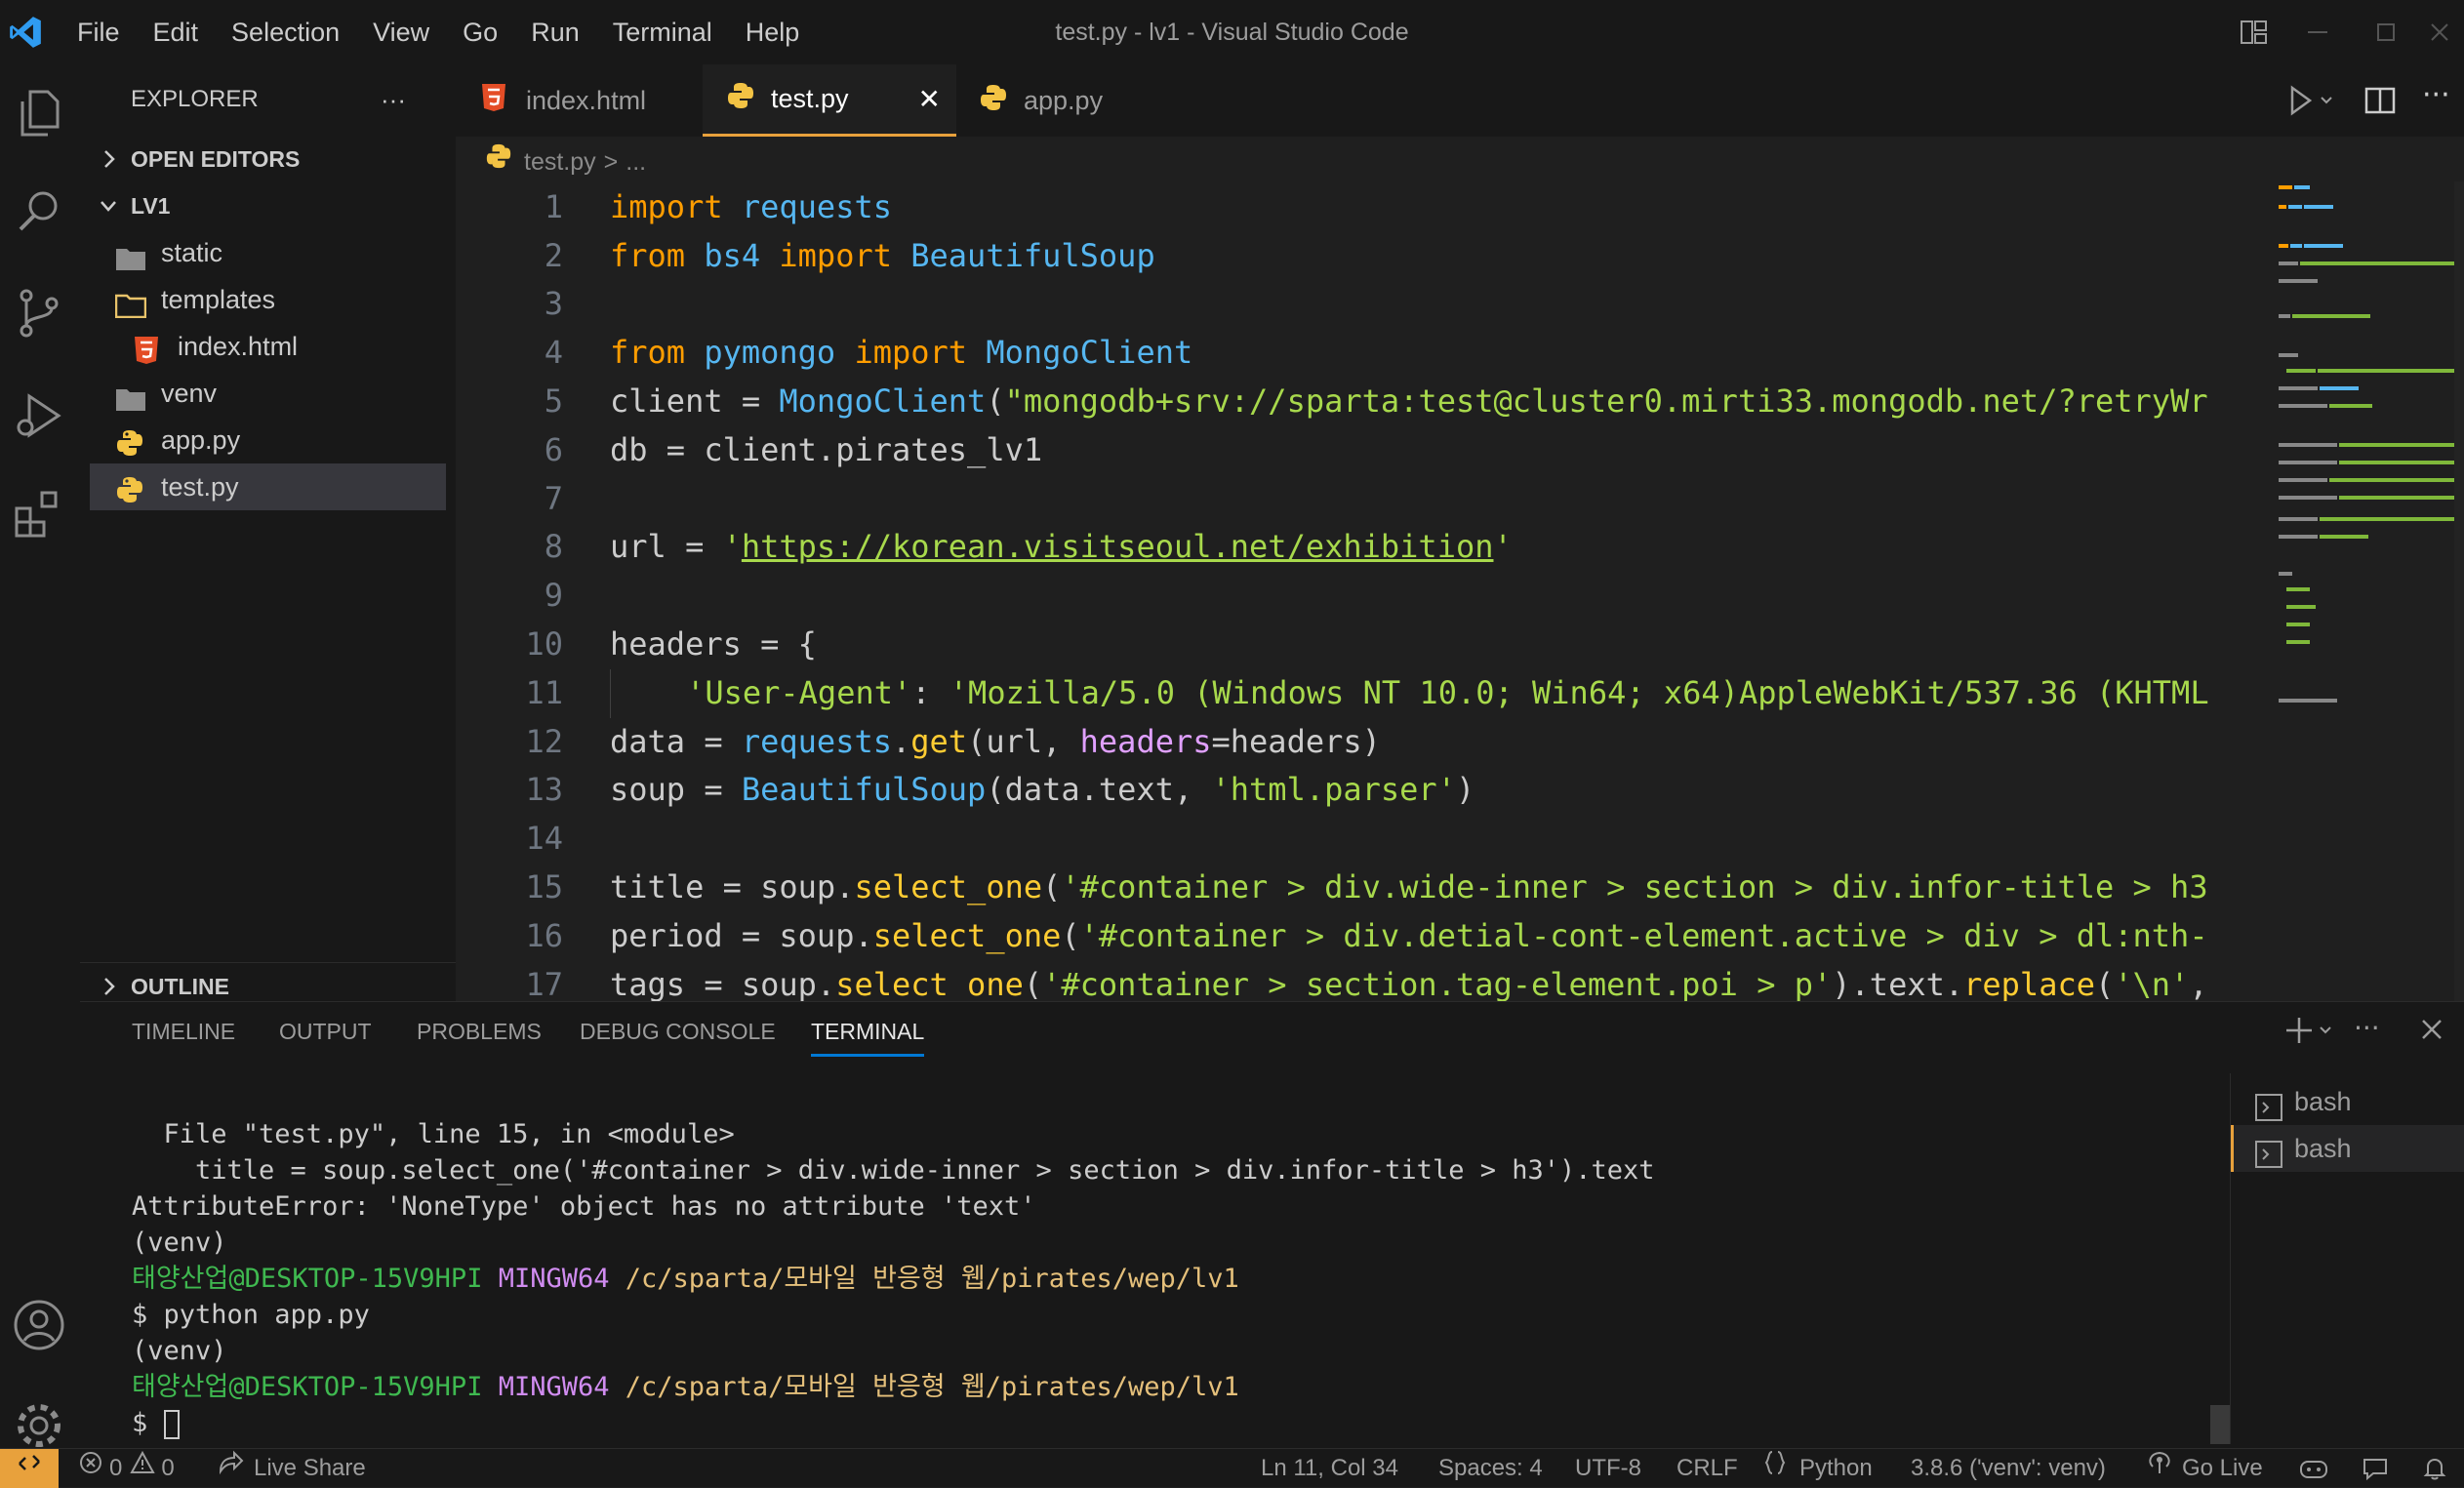 The width and height of the screenshot is (2464, 1488). What do you see at coordinates (553, 207) in the screenshot?
I see `line-number: 1` at bounding box center [553, 207].